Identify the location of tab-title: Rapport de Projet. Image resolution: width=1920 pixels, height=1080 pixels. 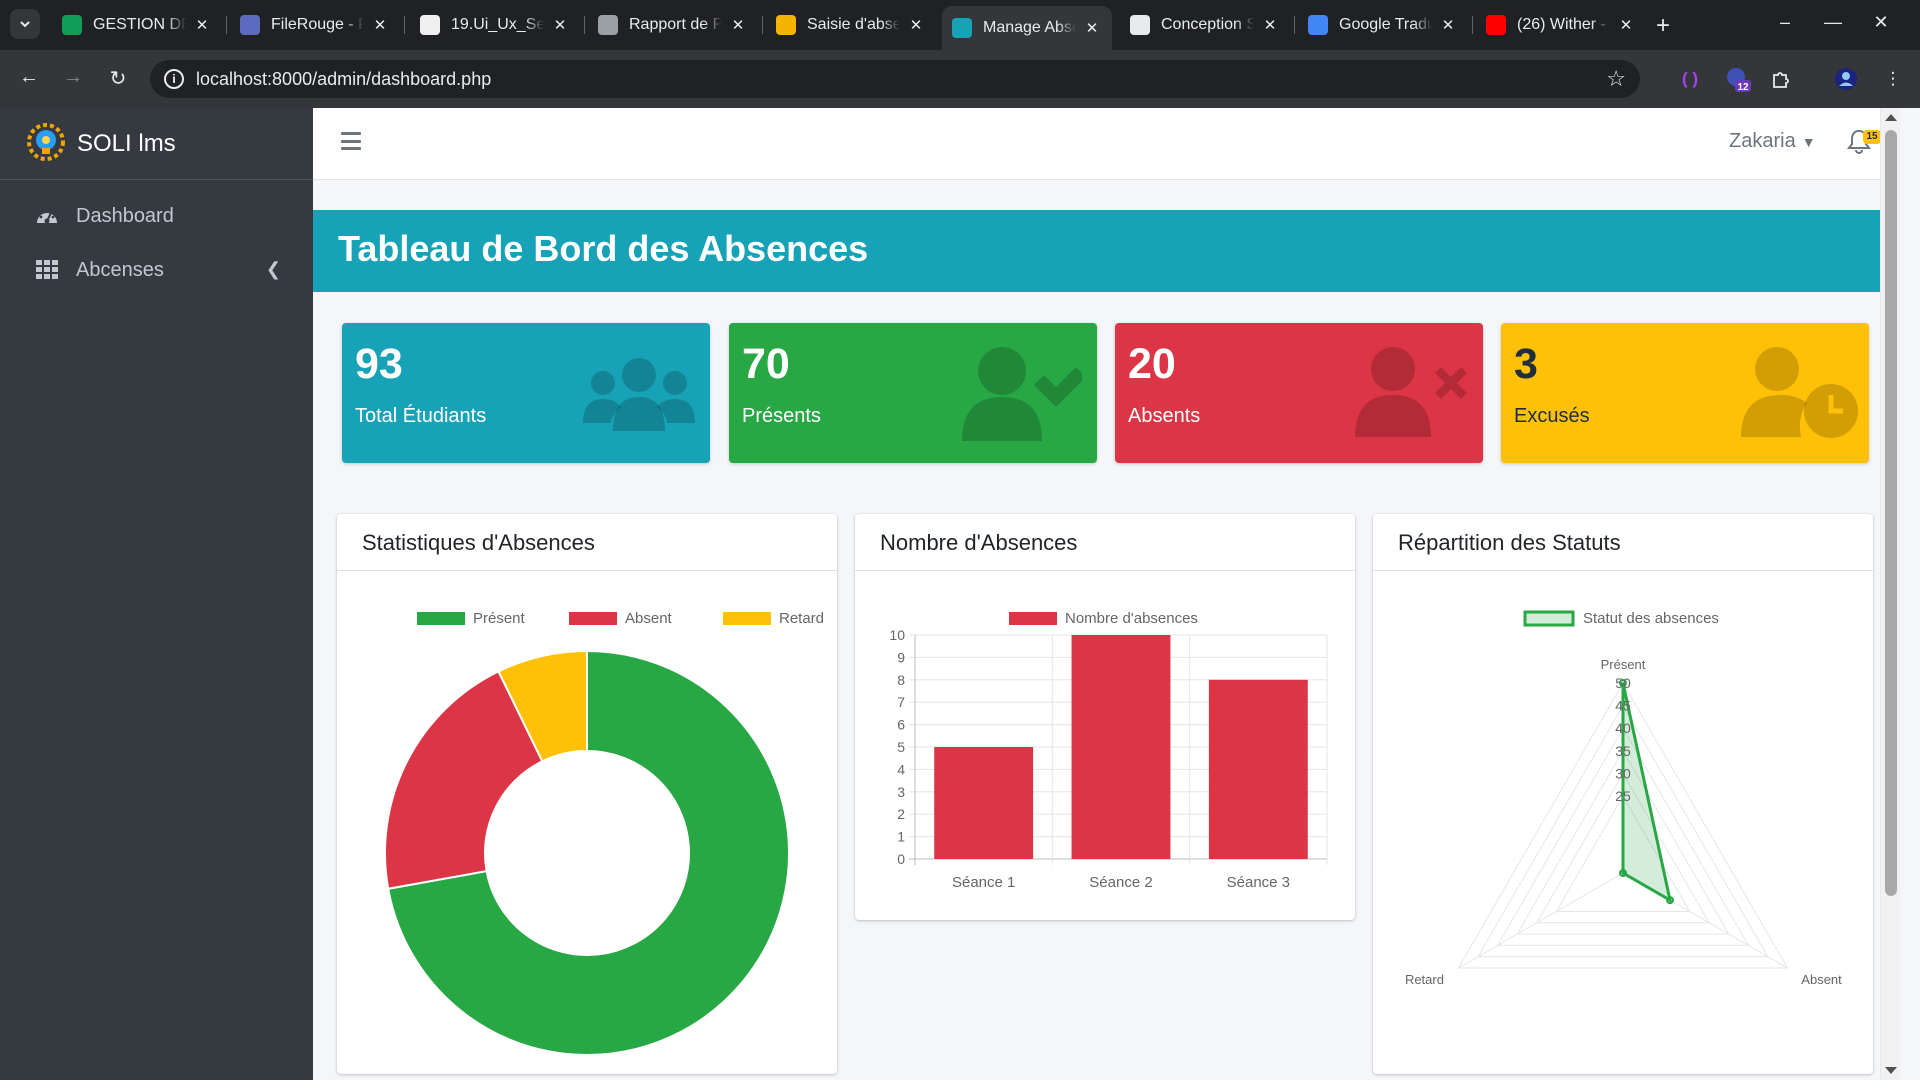
(675, 24).